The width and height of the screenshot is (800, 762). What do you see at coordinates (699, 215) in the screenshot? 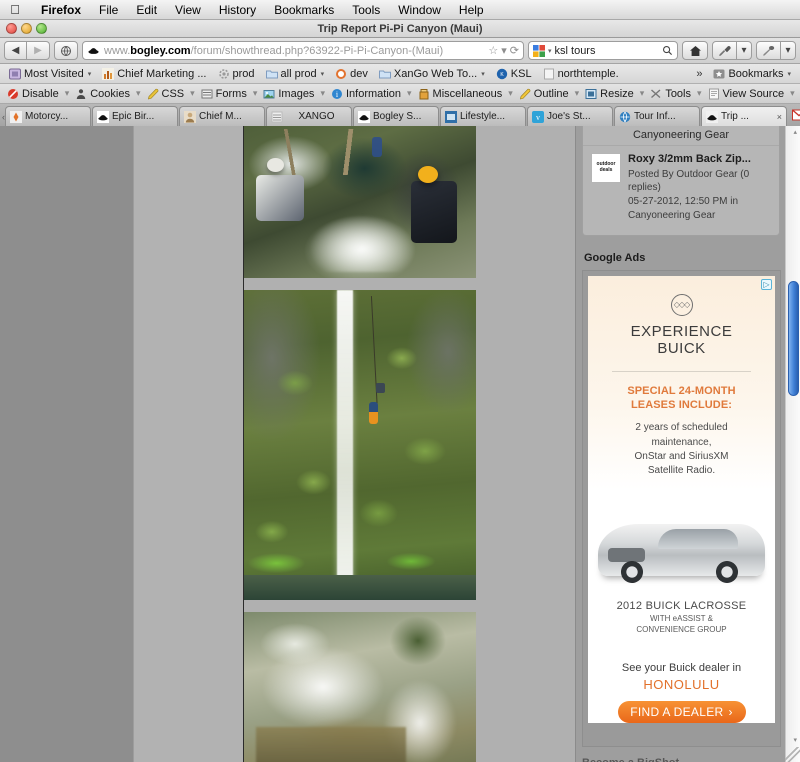
I see `sidebar-item-forum: Canyoneering Gear` at bounding box center [699, 215].